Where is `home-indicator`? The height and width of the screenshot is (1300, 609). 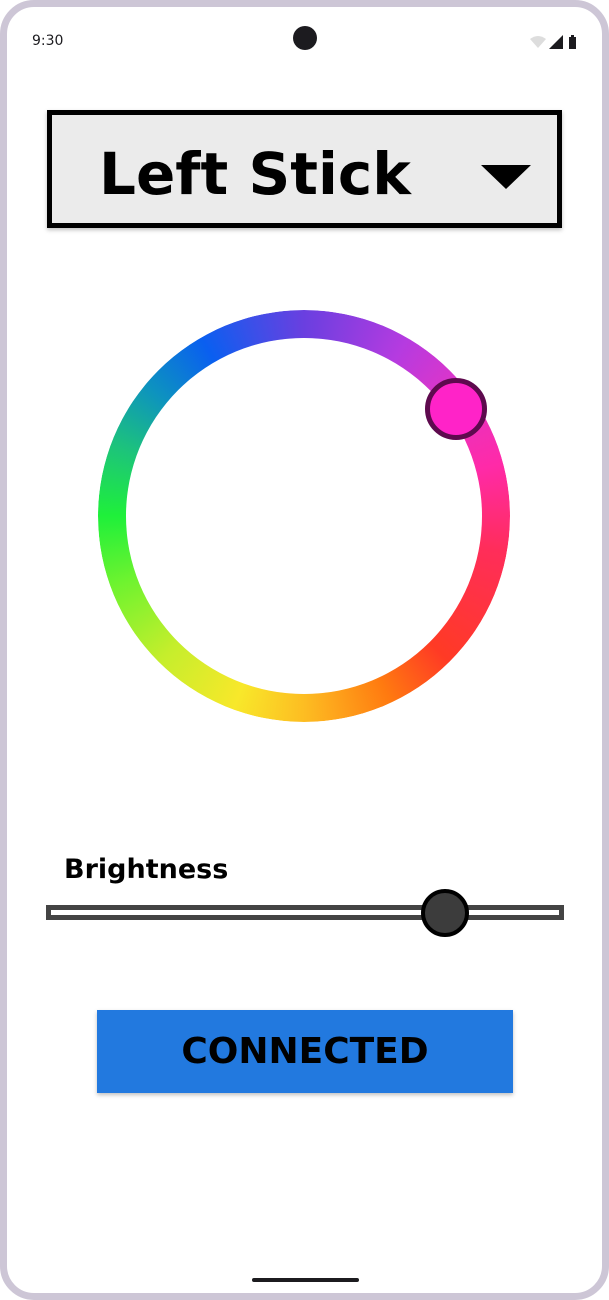
home-indicator is located at coordinates (305, 1280).